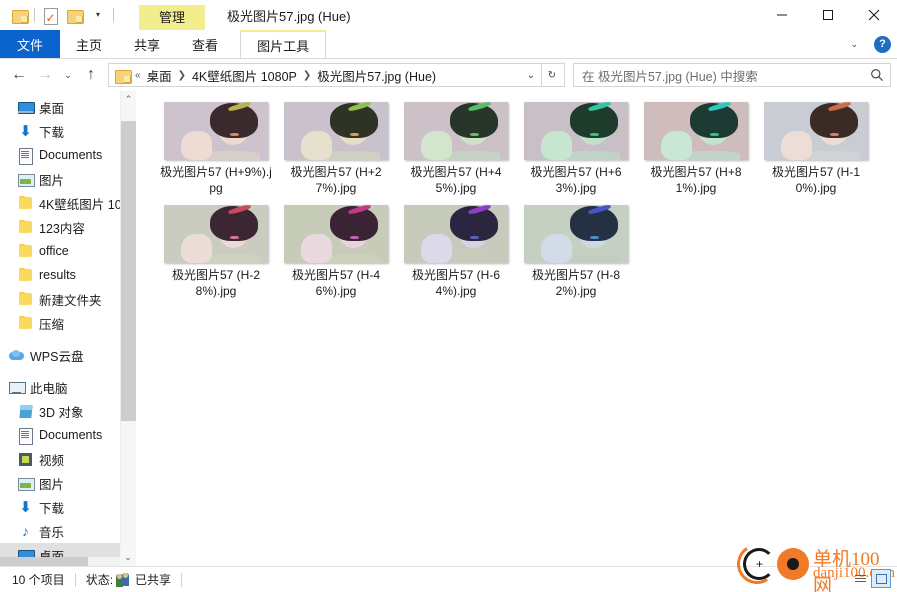 The image size is (897, 592). Describe the element at coordinates (576, 251) in the screenshot. I see `file-item: 极光图片57 (H-82%).jpg` at that location.